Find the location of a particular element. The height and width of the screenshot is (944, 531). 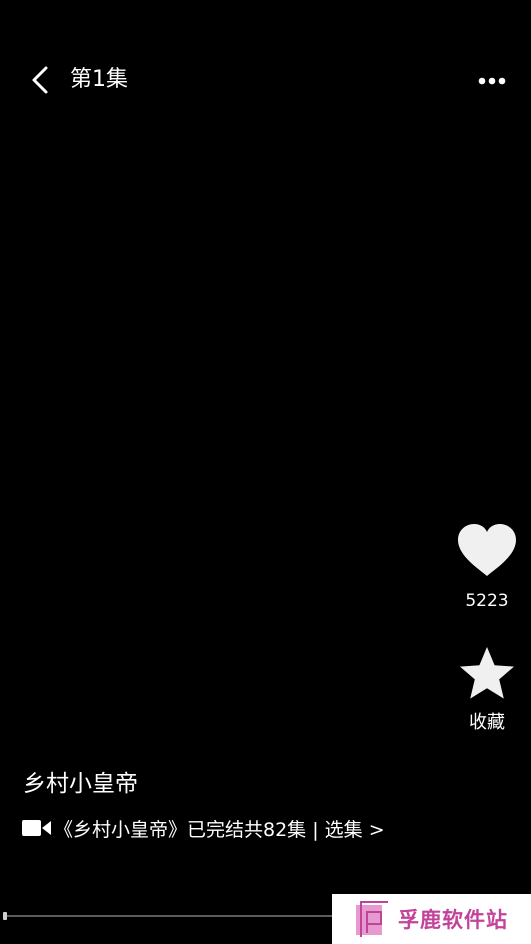

favorite-label: 收藏 is located at coordinates (487, 722).